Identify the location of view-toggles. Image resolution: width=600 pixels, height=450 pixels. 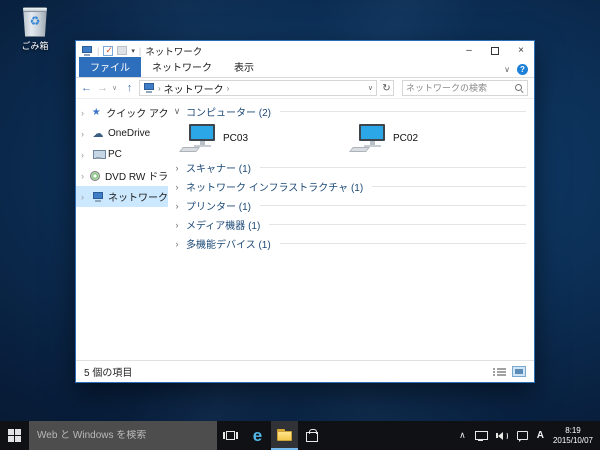
(509, 371).